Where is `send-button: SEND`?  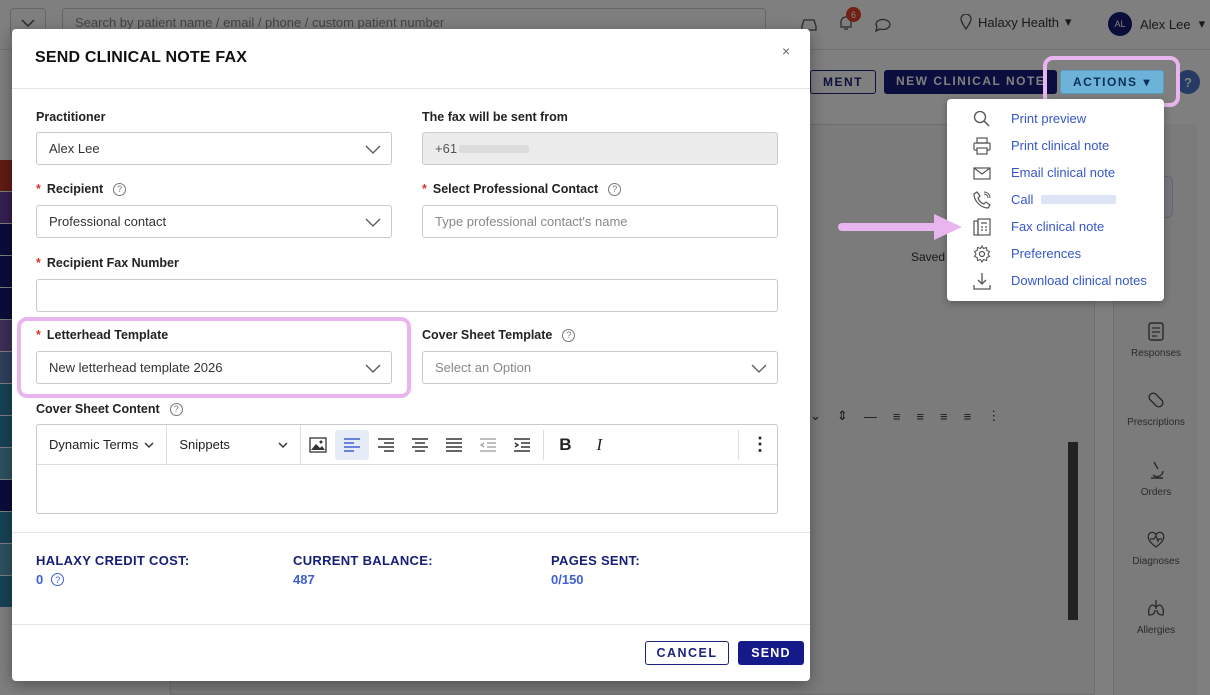 send-button: SEND is located at coordinates (771, 653).